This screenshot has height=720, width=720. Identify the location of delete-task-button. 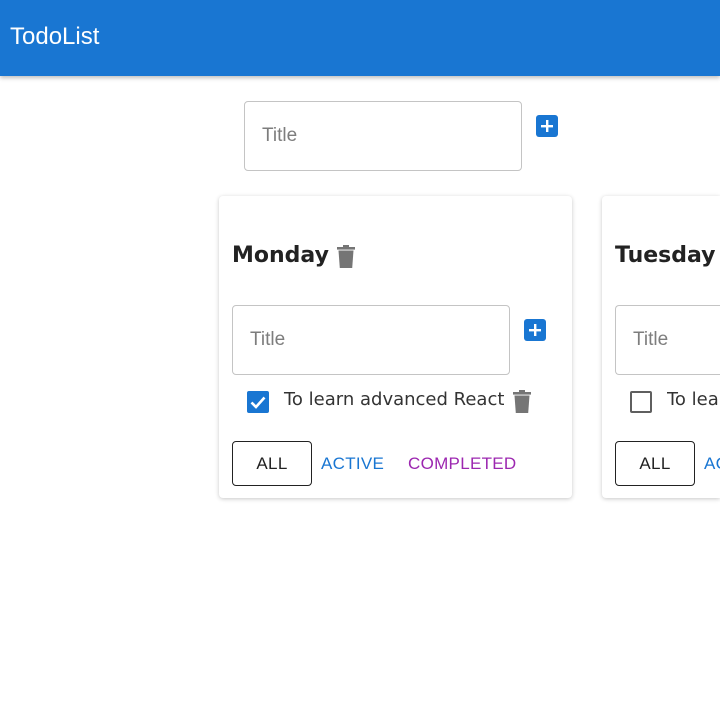
(522, 401).